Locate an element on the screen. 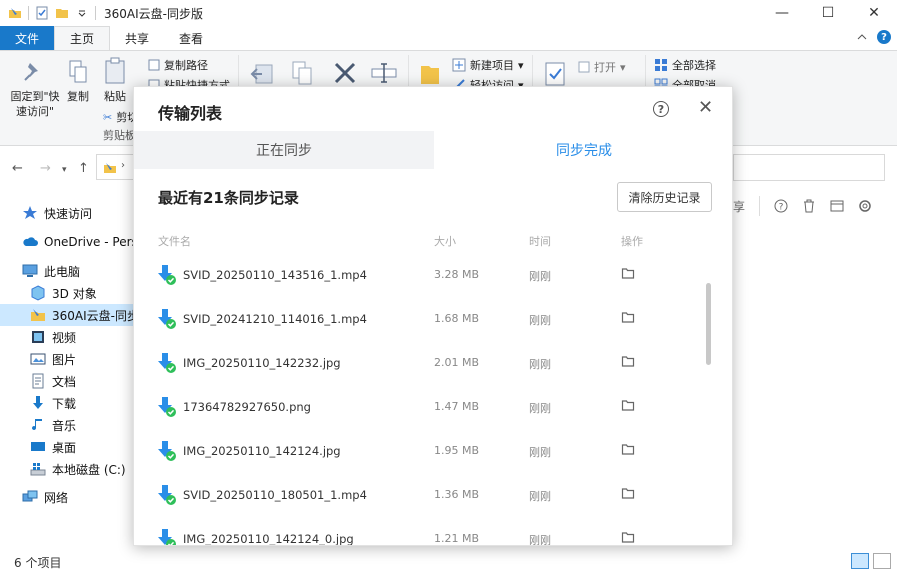 The image size is (897, 572). sidebar-item-quick-access: 快速访问 is located at coordinates (57, 213).